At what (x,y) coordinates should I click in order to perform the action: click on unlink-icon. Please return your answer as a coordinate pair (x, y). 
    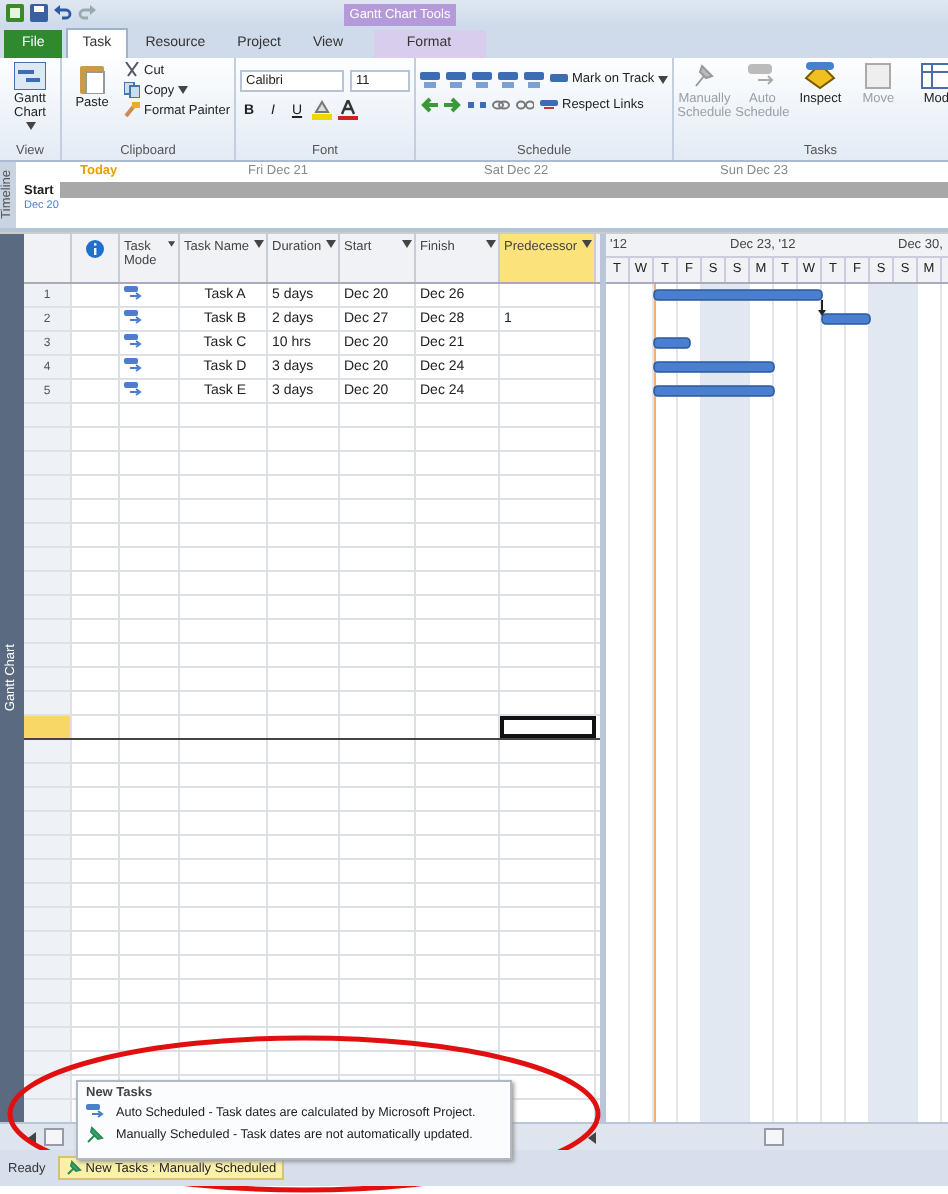
    Looking at the image, I should click on (525, 105).